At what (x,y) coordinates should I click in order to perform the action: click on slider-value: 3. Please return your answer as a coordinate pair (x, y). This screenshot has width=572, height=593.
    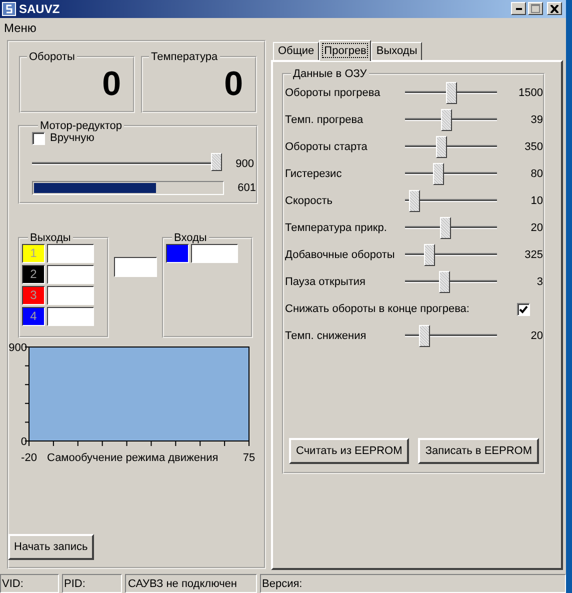
    Looking at the image, I should click on (539, 282).